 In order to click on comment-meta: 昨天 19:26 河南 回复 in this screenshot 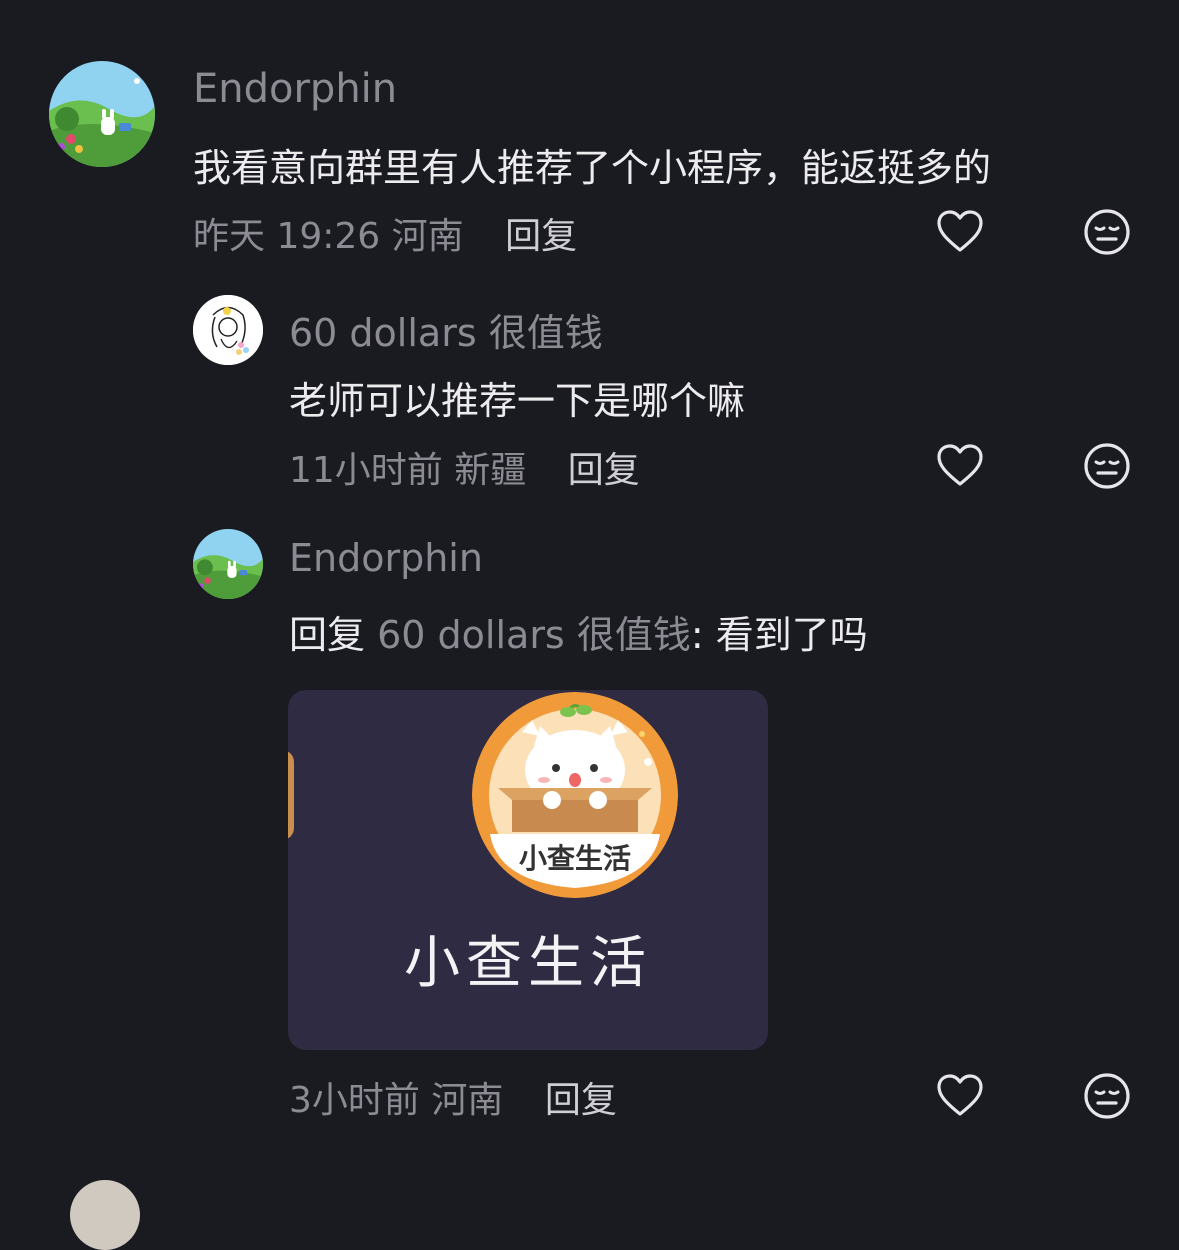, I will do `click(385, 233)`.